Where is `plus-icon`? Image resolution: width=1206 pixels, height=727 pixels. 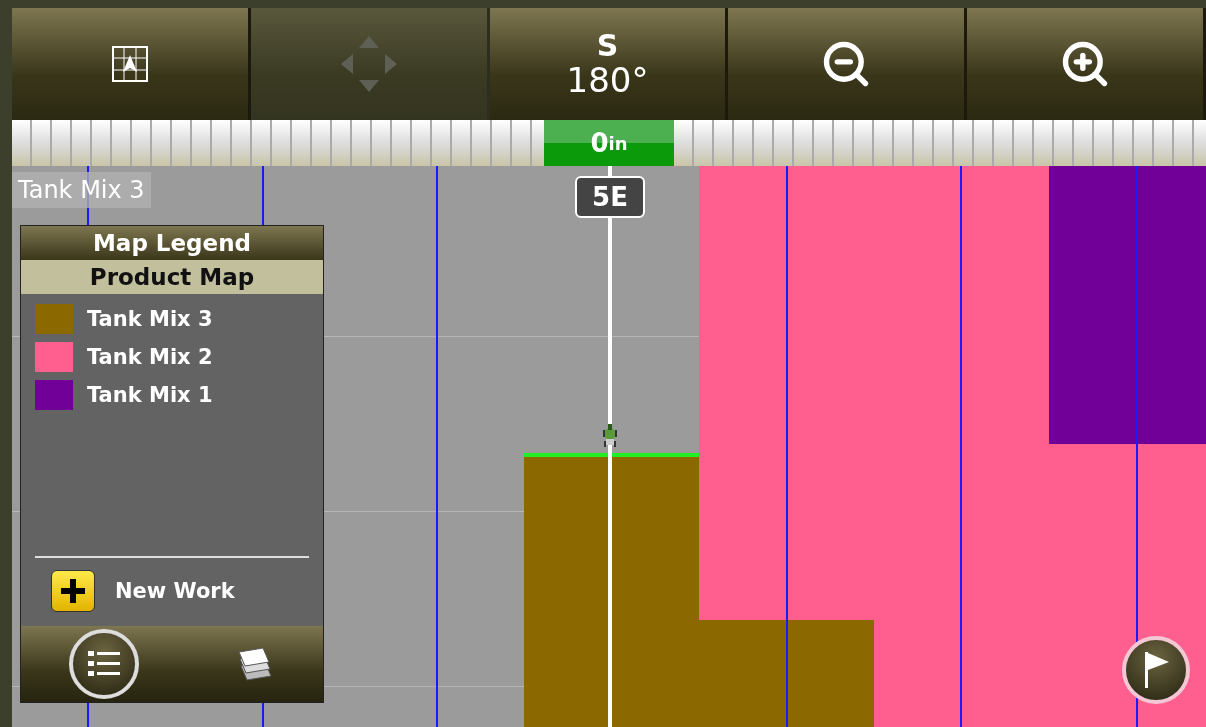
plus-icon is located at coordinates (73, 591).